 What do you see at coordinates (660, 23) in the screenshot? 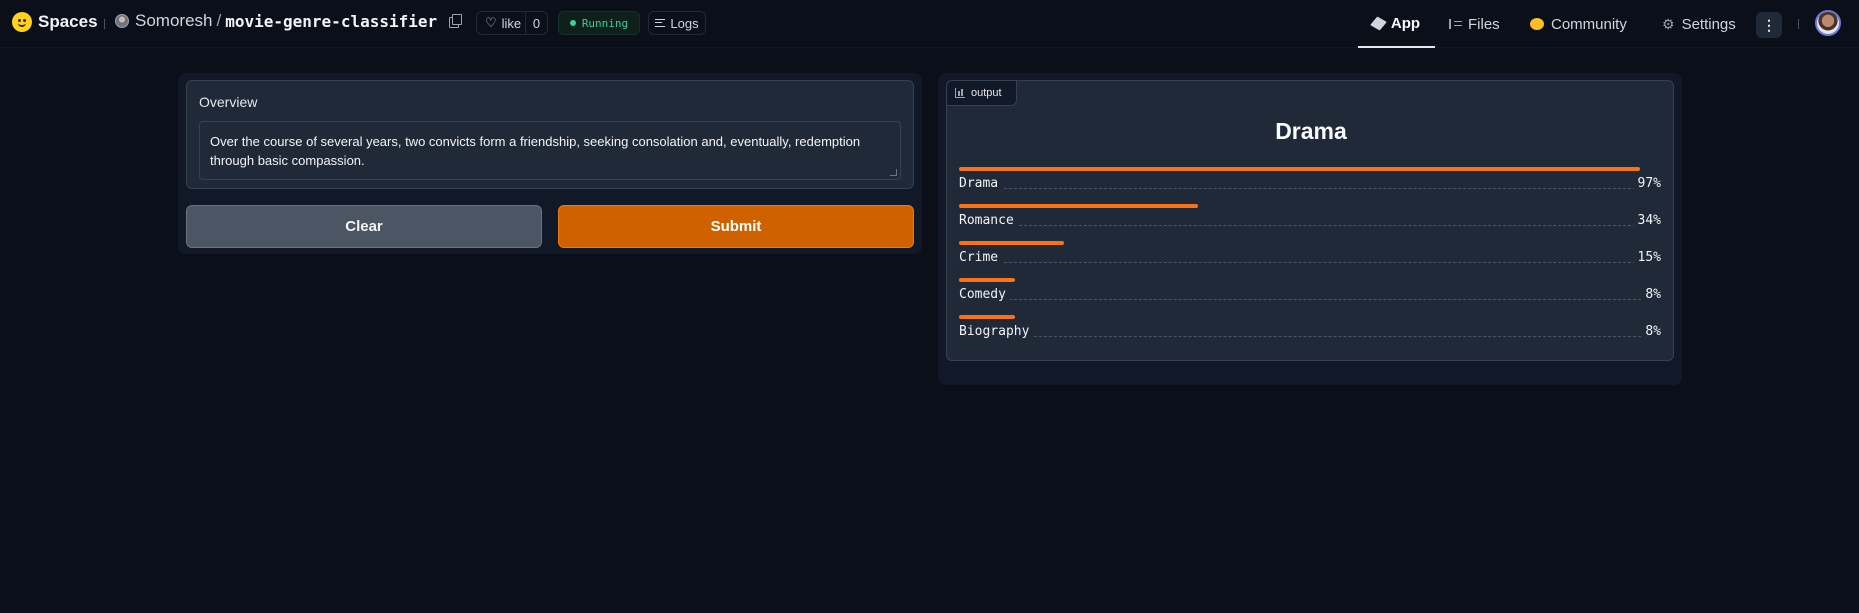
I see `logs-icon` at bounding box center [660, 23].